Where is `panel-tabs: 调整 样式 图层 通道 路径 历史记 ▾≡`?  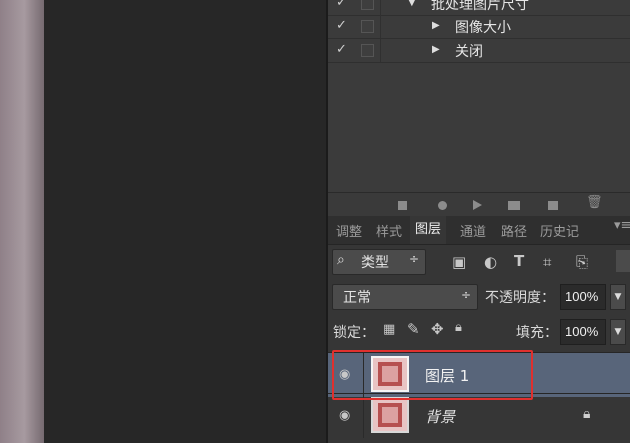 panel-tabs: 调整 样式 图层 通道 路径 历史记 ▾≡ is located at coordinates (479, 230).